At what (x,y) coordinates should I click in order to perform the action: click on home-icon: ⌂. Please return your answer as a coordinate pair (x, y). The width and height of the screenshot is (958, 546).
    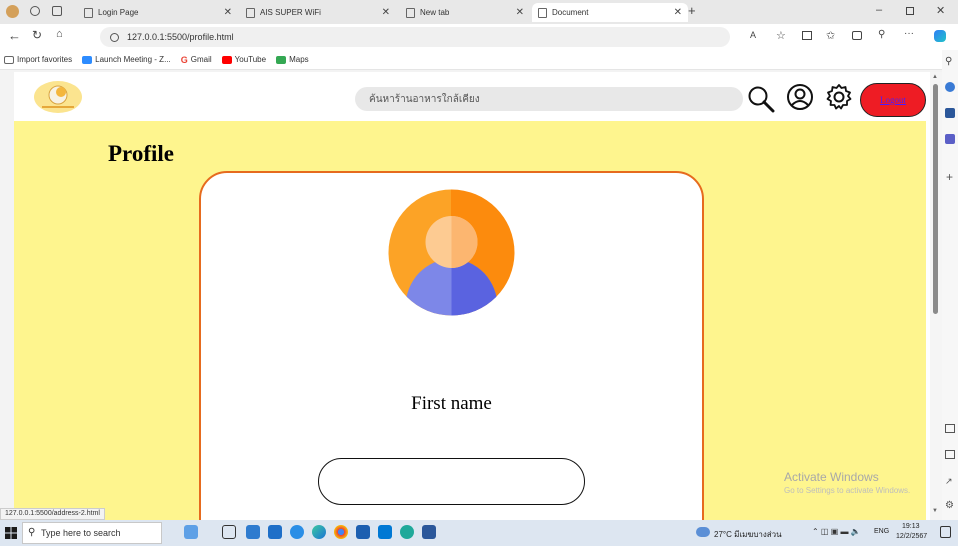
    Looking at the image, I should click on (59, 34).